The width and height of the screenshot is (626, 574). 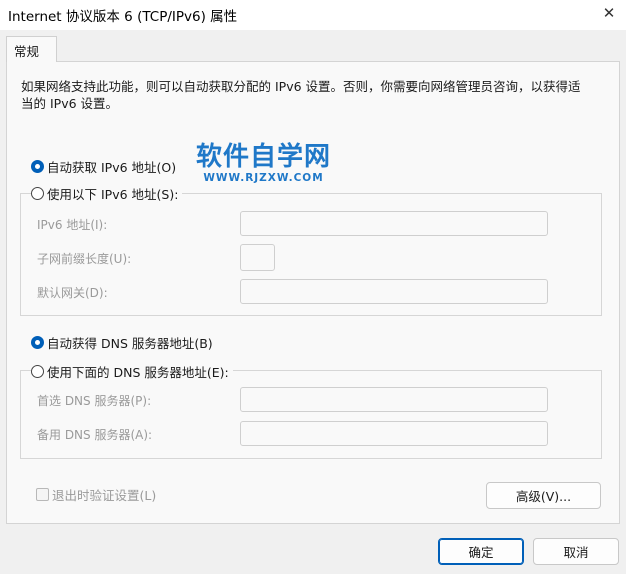 I want to click on preferred-dns-input, so click(x=394, y=399).